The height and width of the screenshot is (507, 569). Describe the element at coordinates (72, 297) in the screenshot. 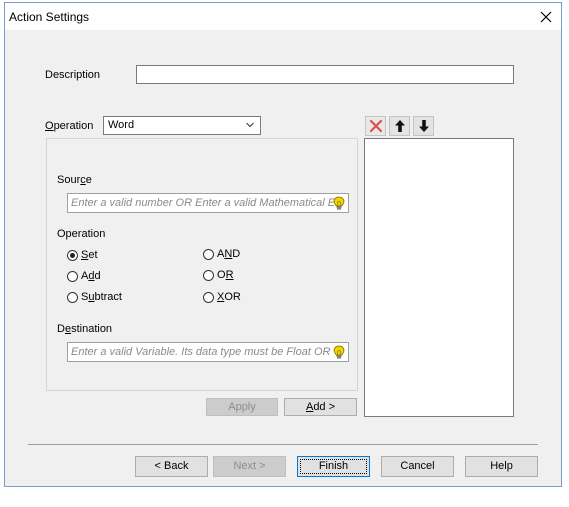

I see `radio-subtract-indicator` at that location.